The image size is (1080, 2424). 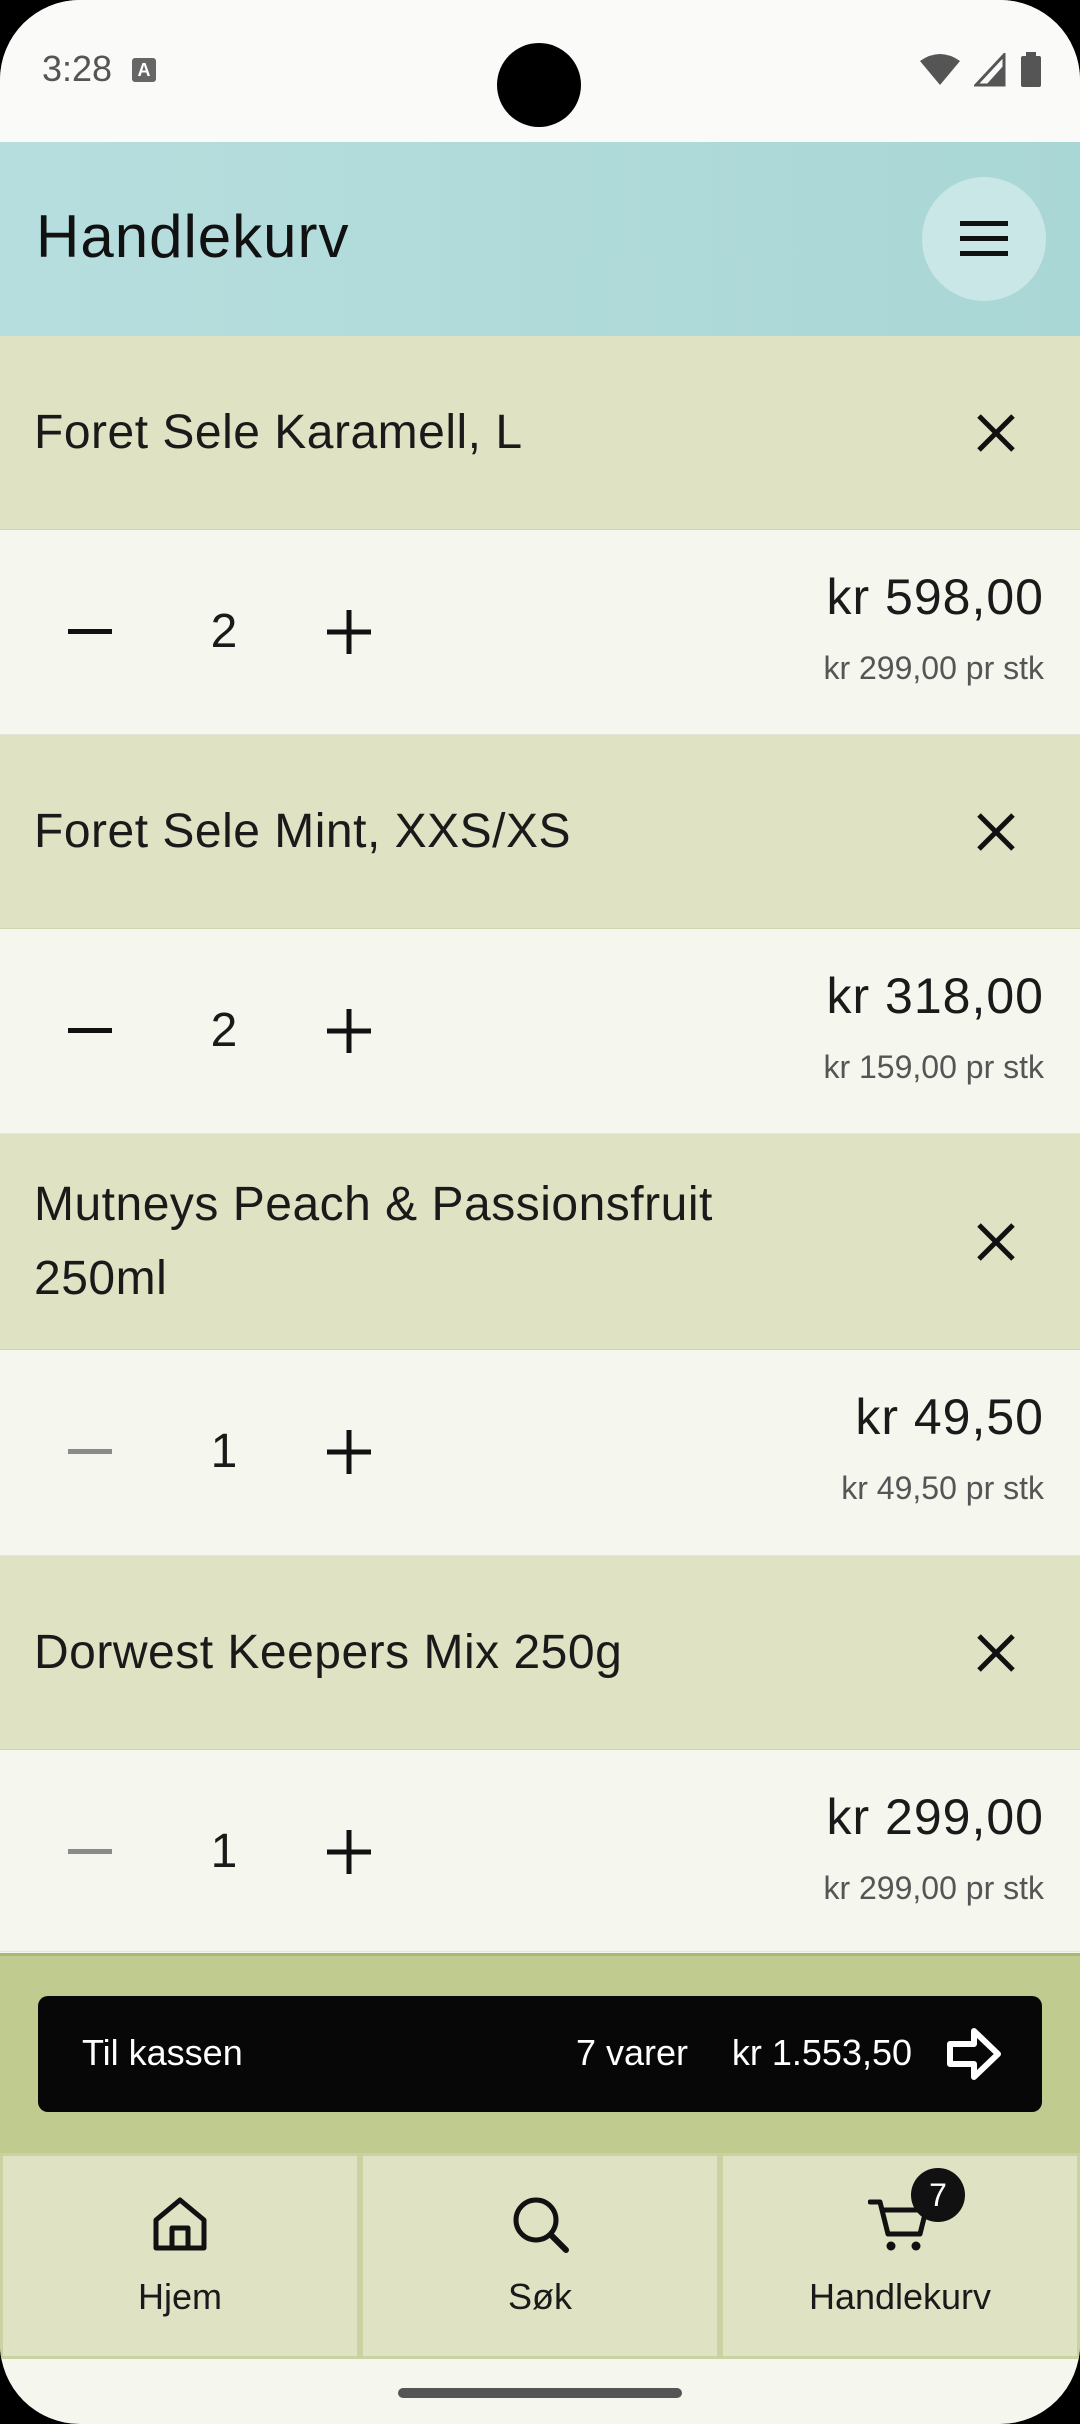 I want to click on checkout-button: Til kassen 7 varer kr 1.553,50, so click(x=540, y=2054).